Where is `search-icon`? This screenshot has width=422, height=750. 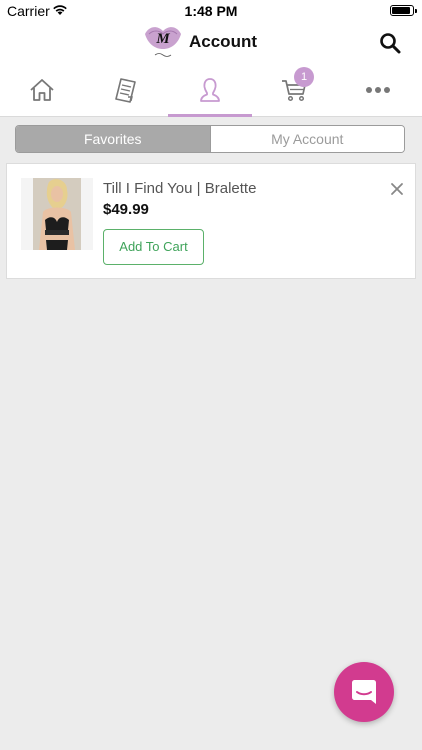
search-icon is located at coordinates (390, 43).